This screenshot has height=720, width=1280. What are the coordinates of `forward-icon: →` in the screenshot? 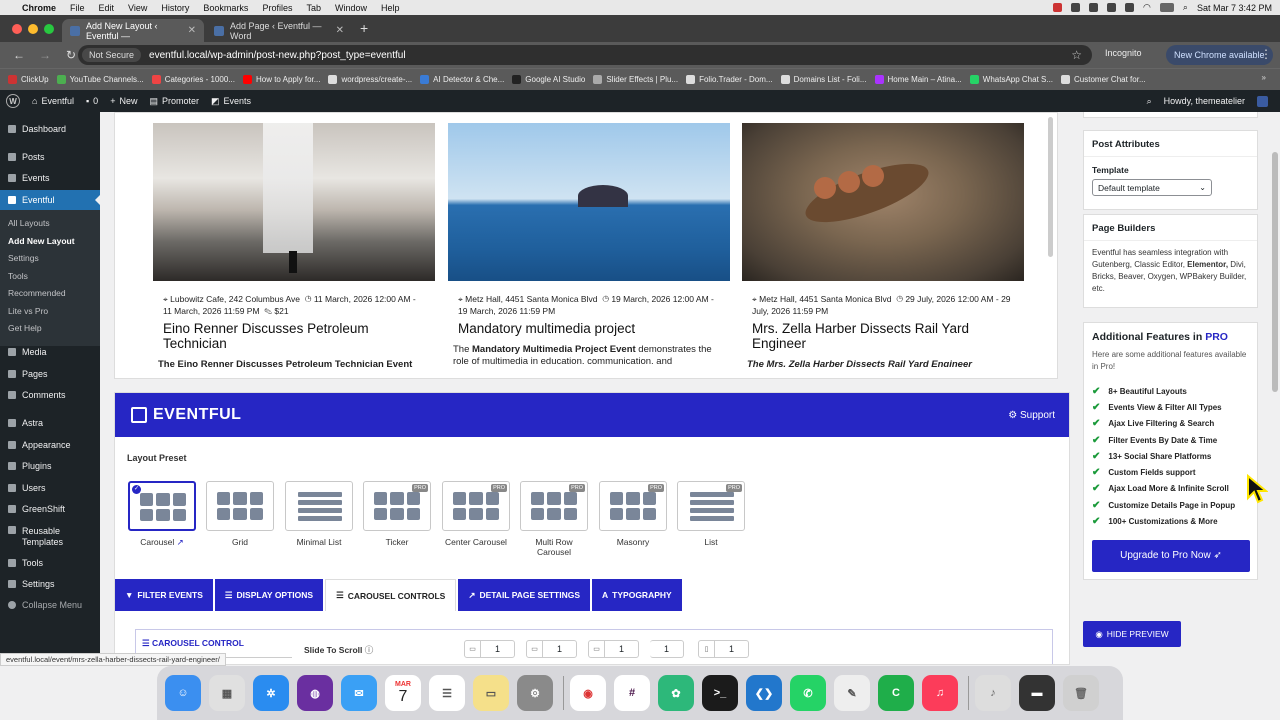 It's located at (45, 55).